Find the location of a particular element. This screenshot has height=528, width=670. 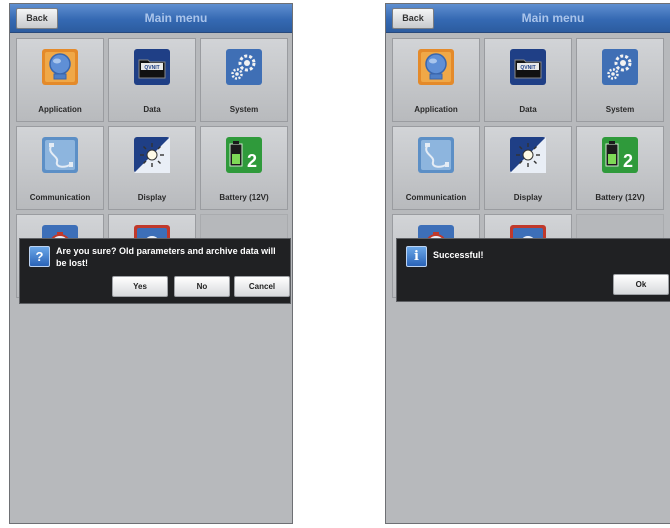

cancel-button: Cancel is located at coordinates (262, 286).